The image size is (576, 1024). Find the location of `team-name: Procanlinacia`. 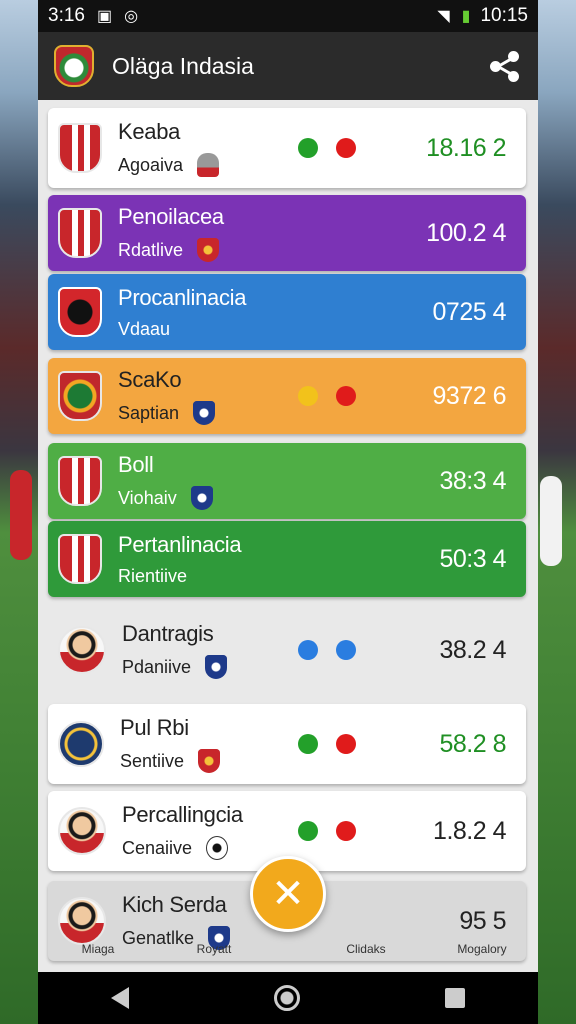

team-name: Procanlinacia is located at coordinates (182, 297).